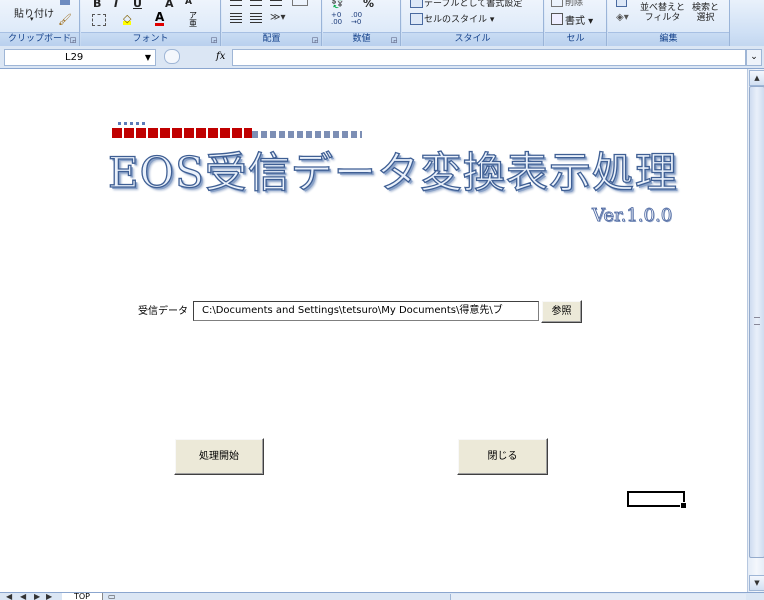  What do you see at coordinates (137, 5) in the screenshot?
I see `underline-button: U` at bounding box center [137, 5].